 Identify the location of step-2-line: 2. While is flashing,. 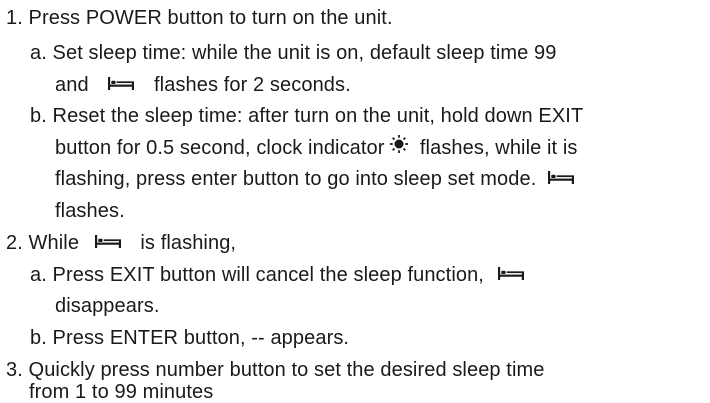
(121, 243).